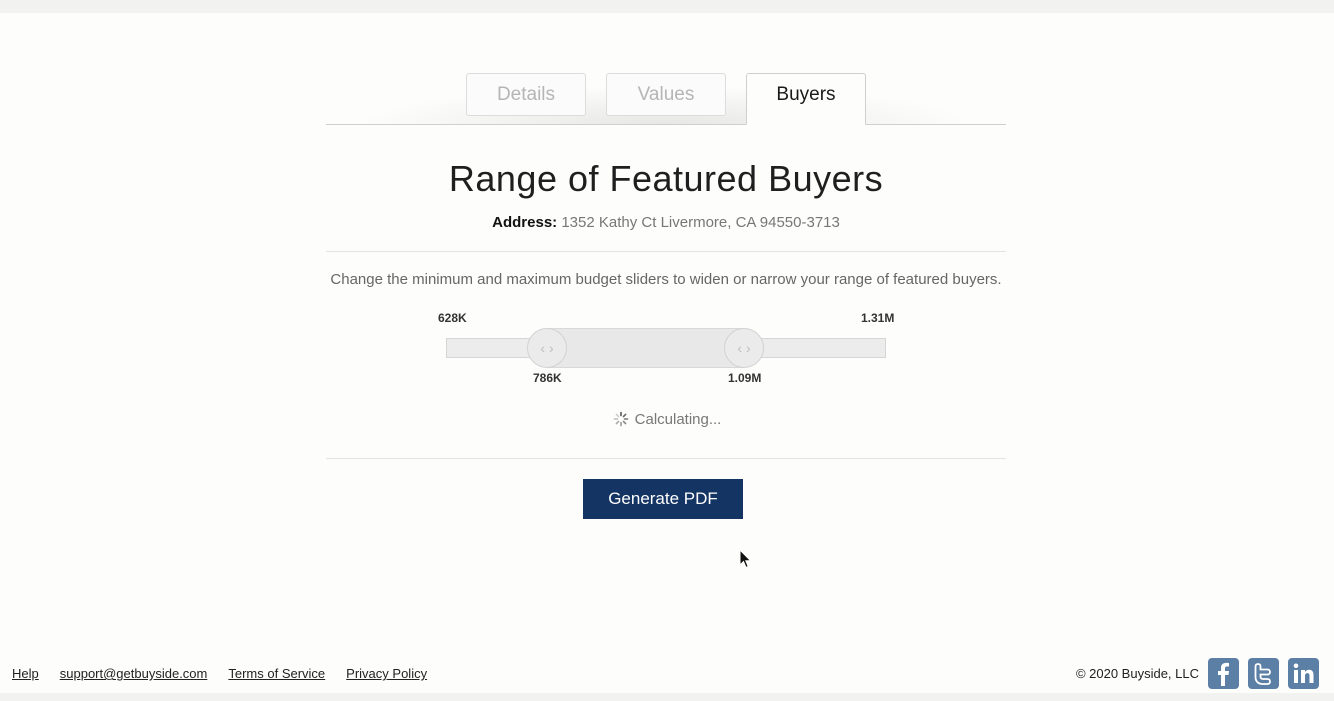 This screenshot has height=701, width=1334. I want to click on spinner-icon, so click(620, 419).